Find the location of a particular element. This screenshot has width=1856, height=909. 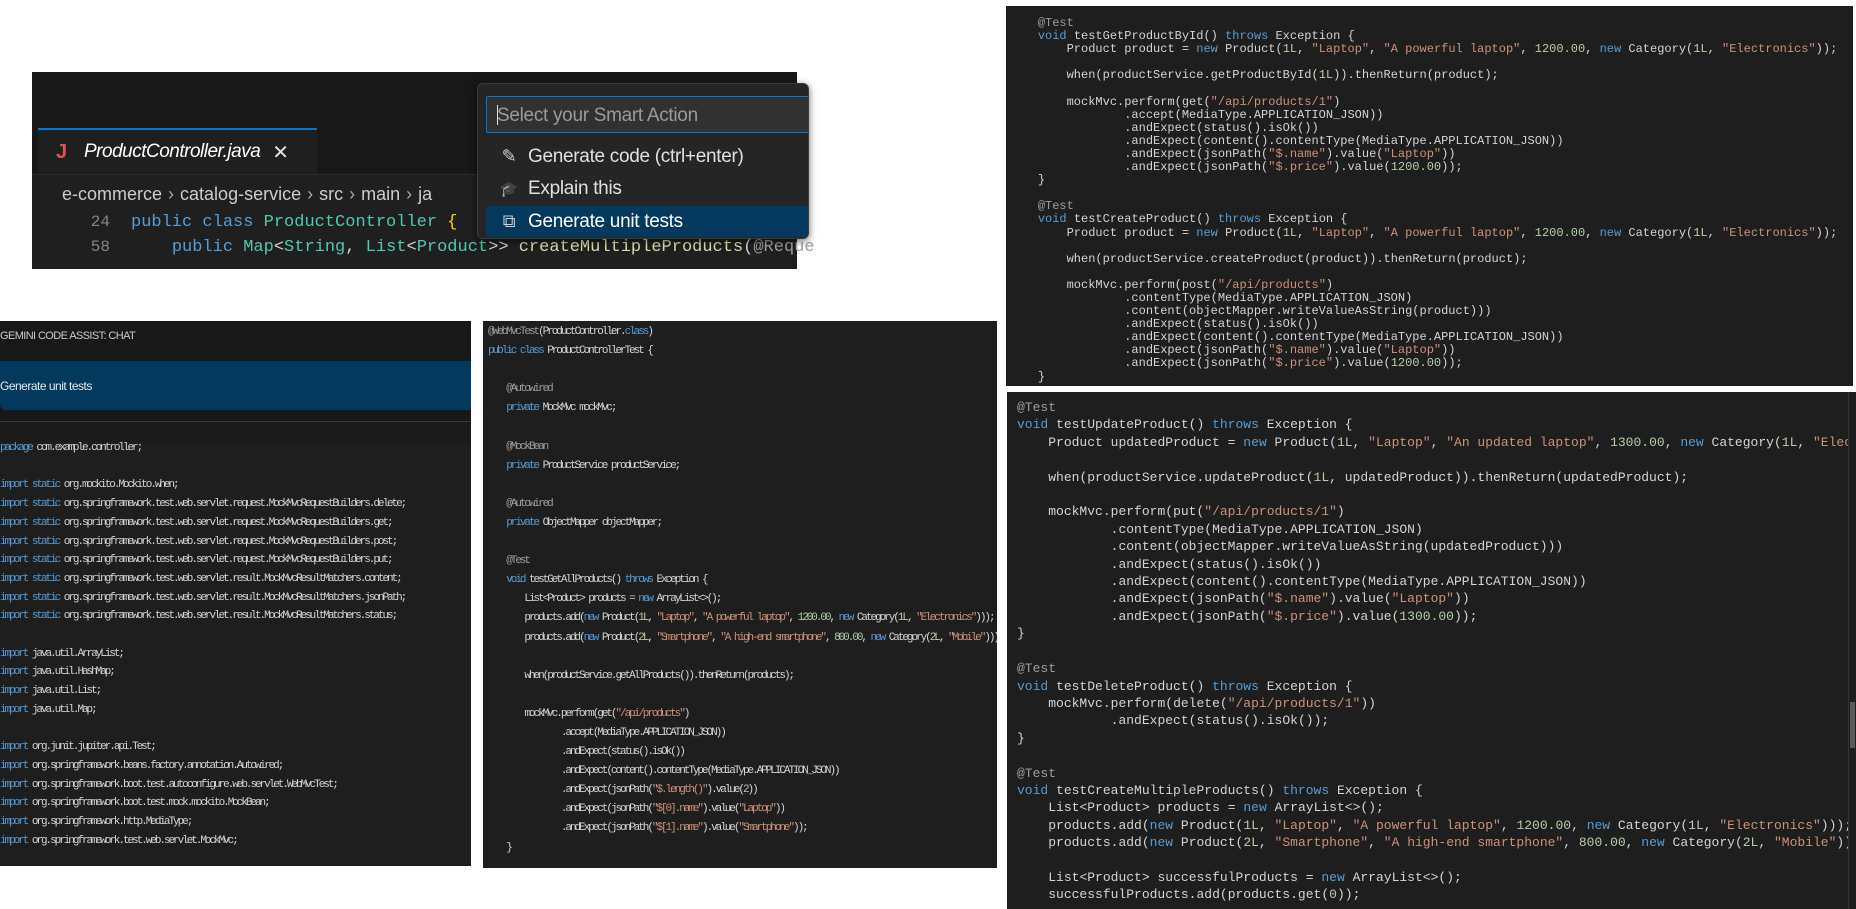

smart-action-input is located at coordinates (643, 115).